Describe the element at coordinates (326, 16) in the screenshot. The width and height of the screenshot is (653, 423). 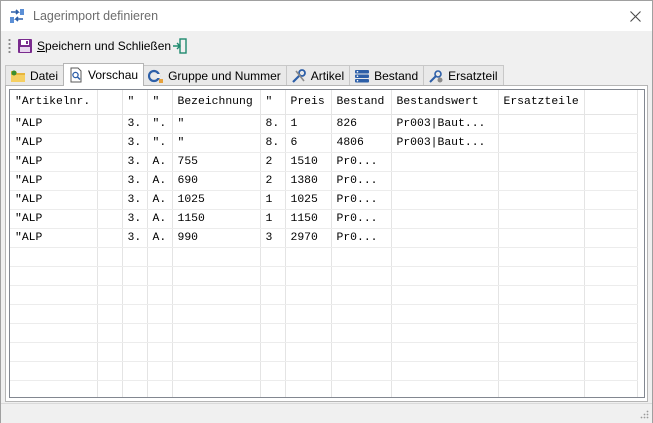
I see `title-bar: Lagerimport definieren` at that location.